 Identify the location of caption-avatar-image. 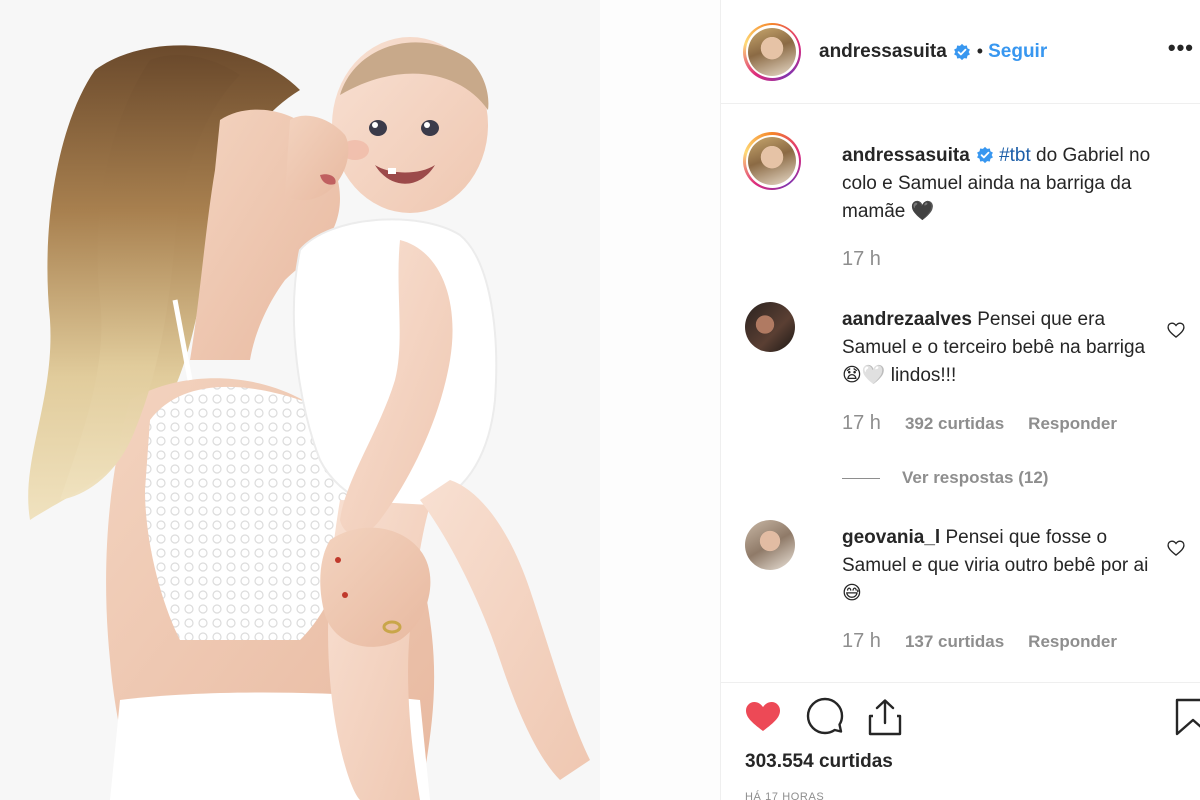
(772, 161).